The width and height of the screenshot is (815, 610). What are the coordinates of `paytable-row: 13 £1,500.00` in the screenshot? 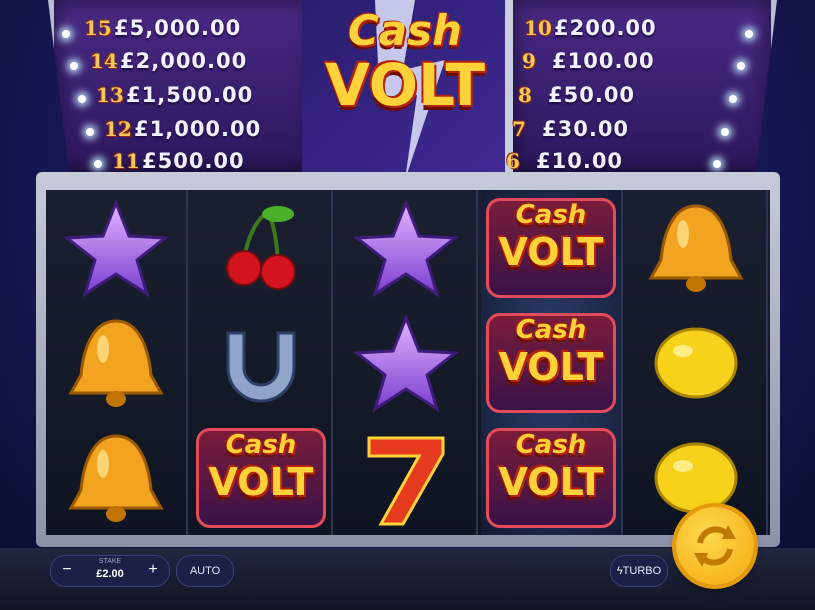 It's located at (174, 95).